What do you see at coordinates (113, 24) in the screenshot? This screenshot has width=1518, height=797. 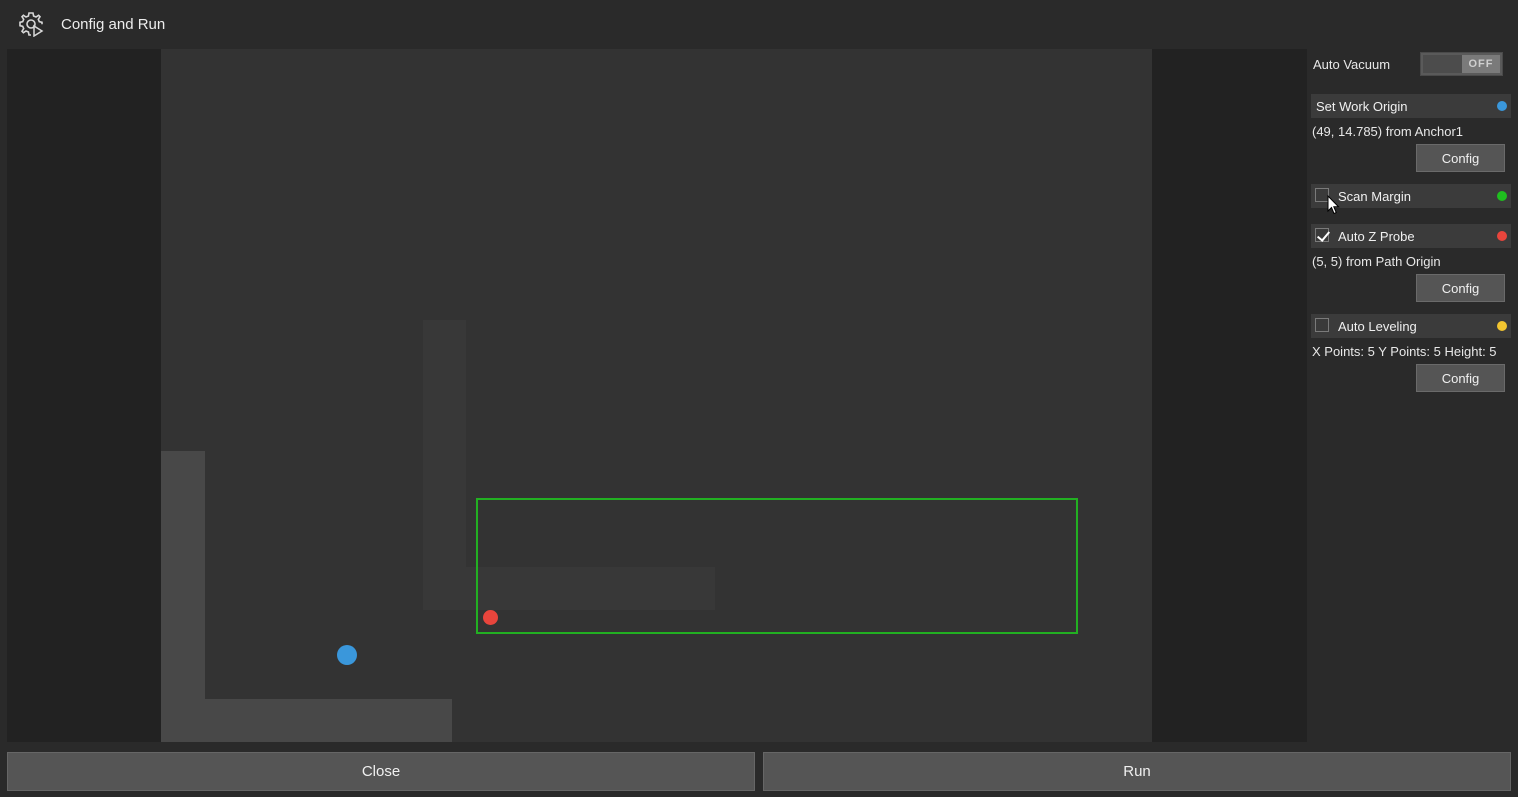 I see `window-title: Config and Run` at bounding box center [113, 24].